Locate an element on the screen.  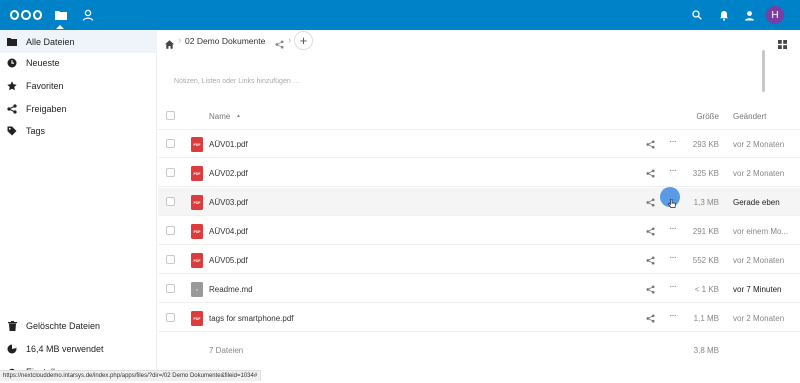
new-file-button: + is located at coordinates (303, 40).